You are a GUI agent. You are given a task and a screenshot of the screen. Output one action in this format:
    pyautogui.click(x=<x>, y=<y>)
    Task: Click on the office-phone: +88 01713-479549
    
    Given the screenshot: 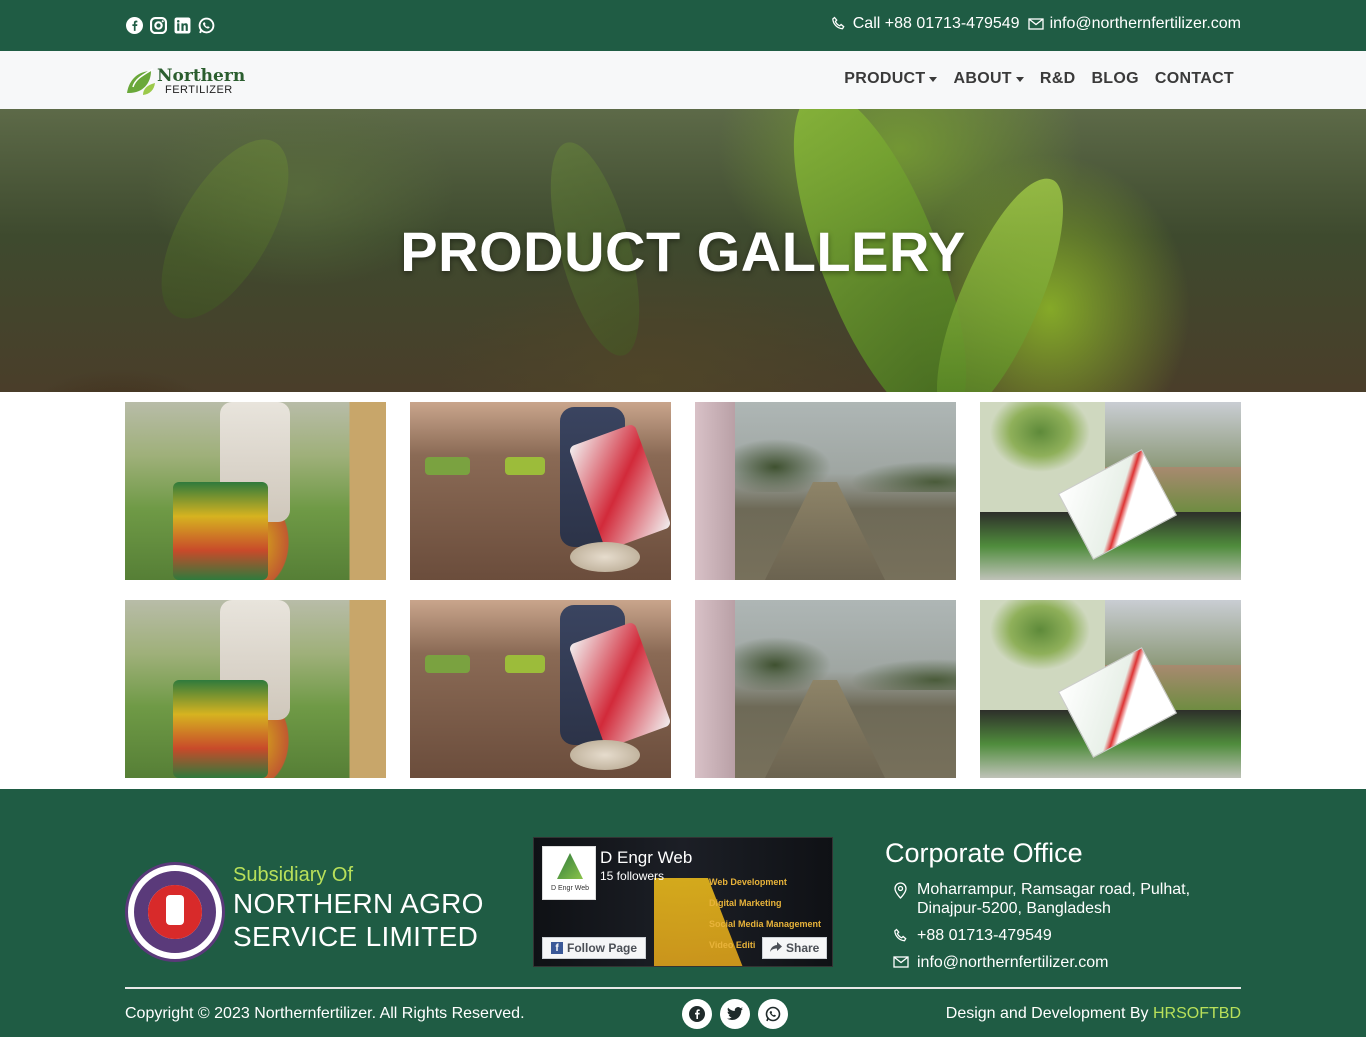 What is the action you would take?
    pyautogui.click(x=1055, y=937)
    